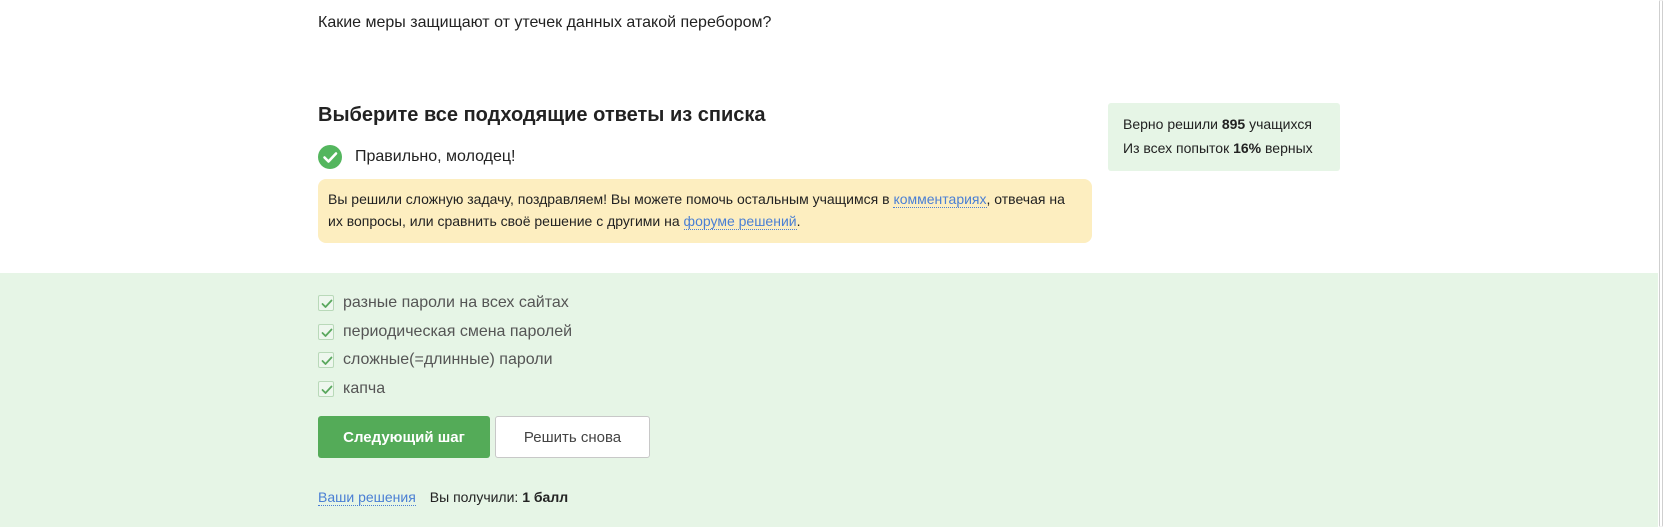 The width and height of the screenshot is (1666, 527). What do you see at coordinates (474, 497) in the screenshot?
I see `score-prefix: Вы получили:` at bounding box center [474, 497].